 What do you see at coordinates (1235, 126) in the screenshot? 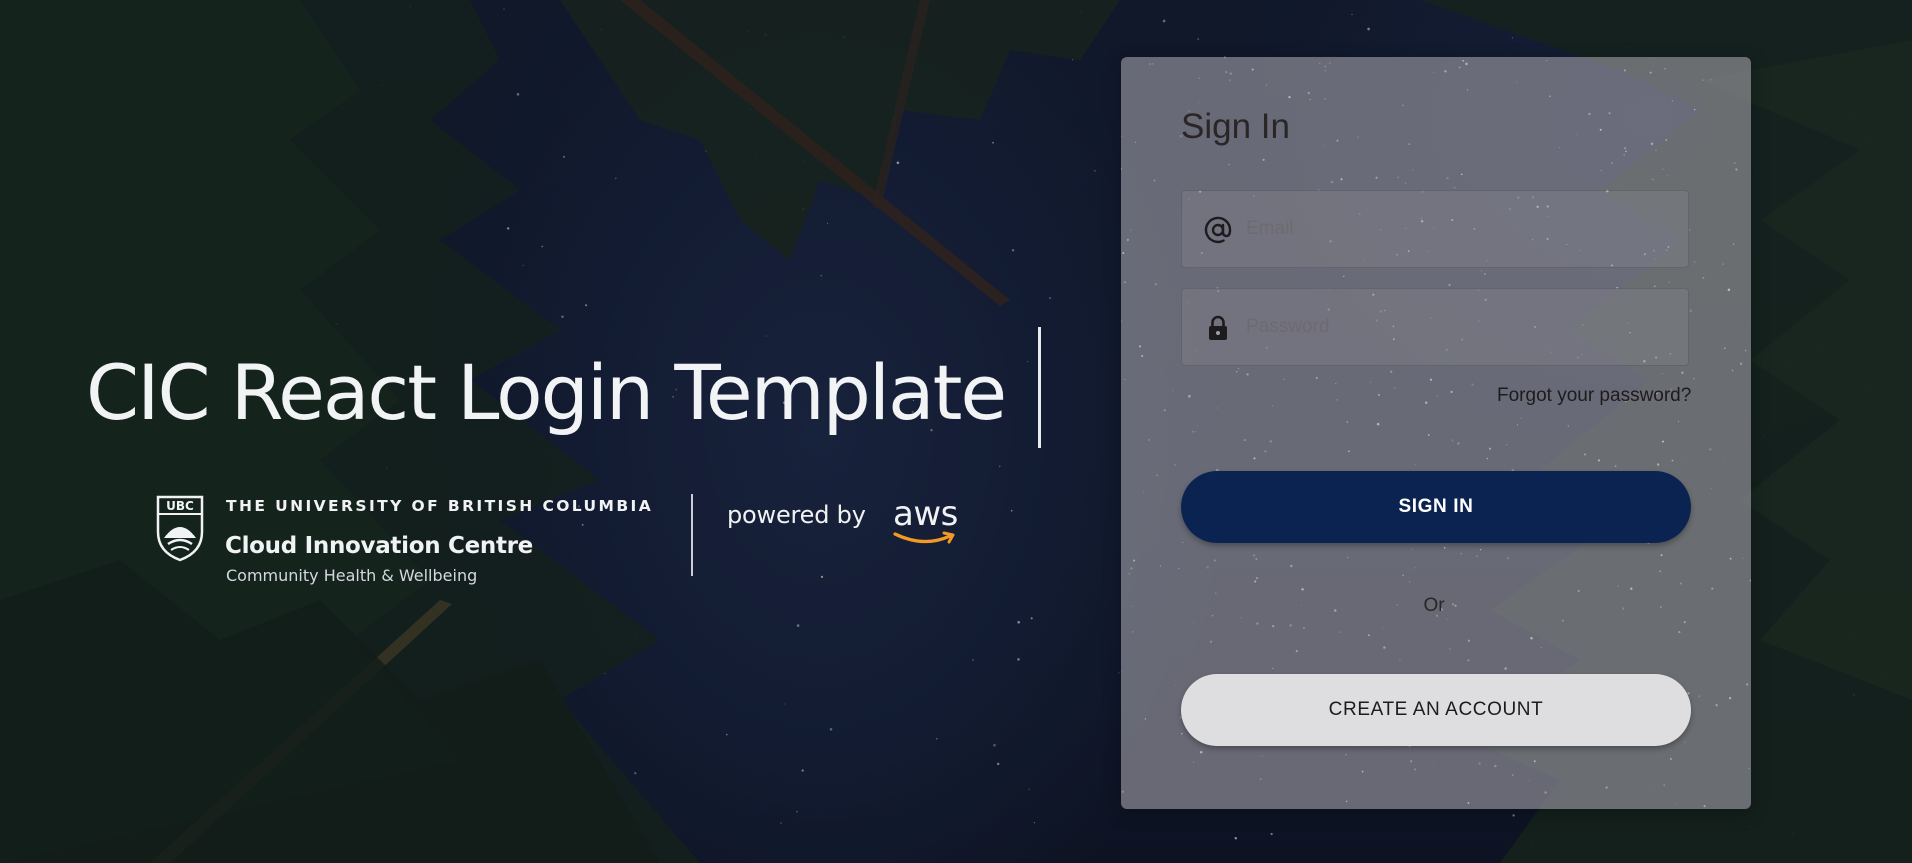
I see `signin-title: Sign In` at bounding box center [1235, 126].